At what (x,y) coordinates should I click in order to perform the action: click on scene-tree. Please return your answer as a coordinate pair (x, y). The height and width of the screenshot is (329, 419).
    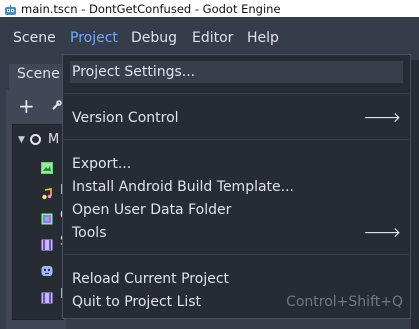
    Looking at the image, I should click on (38, 222).